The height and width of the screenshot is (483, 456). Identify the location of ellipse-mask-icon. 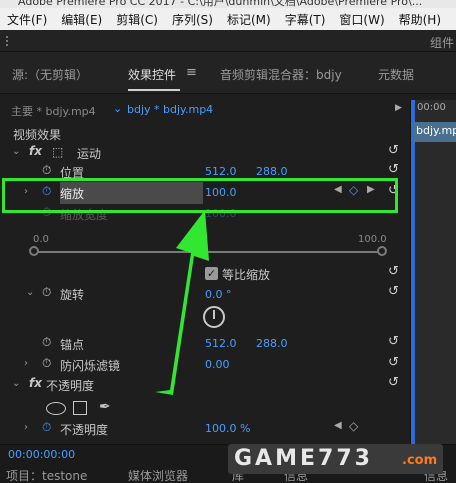
(56, 408).